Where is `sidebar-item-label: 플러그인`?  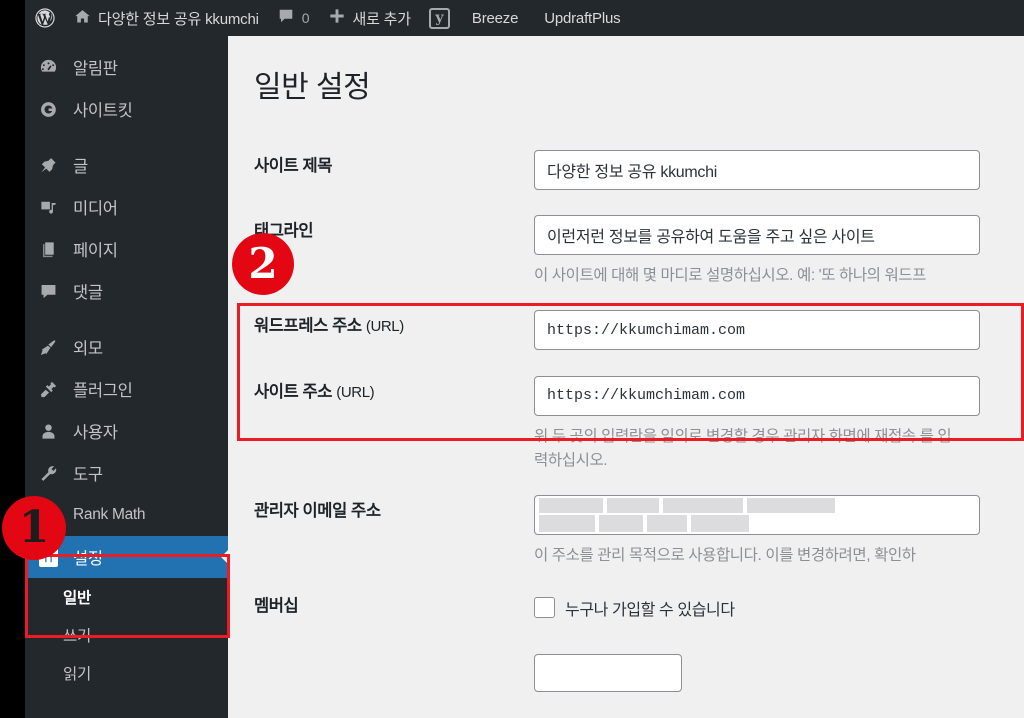
sidebar-item-label: 플러그인 is located at coordinates (103, 391).